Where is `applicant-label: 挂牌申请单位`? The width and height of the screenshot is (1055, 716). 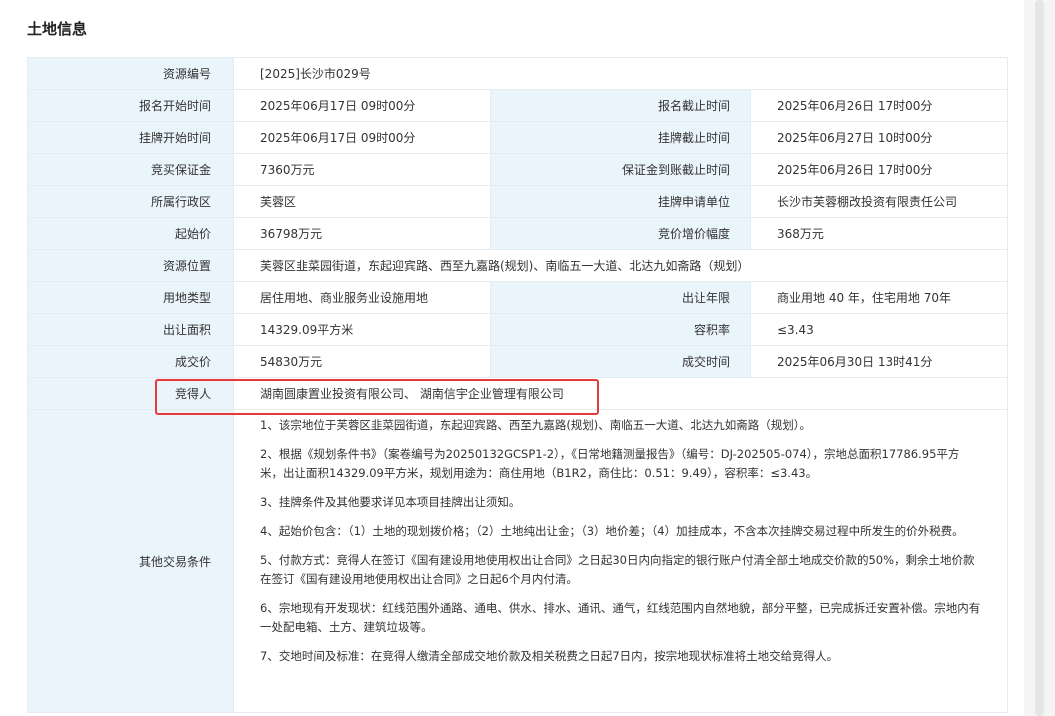
applicant-label: 挂牌申请单位 is located at coordinates (620, 201).